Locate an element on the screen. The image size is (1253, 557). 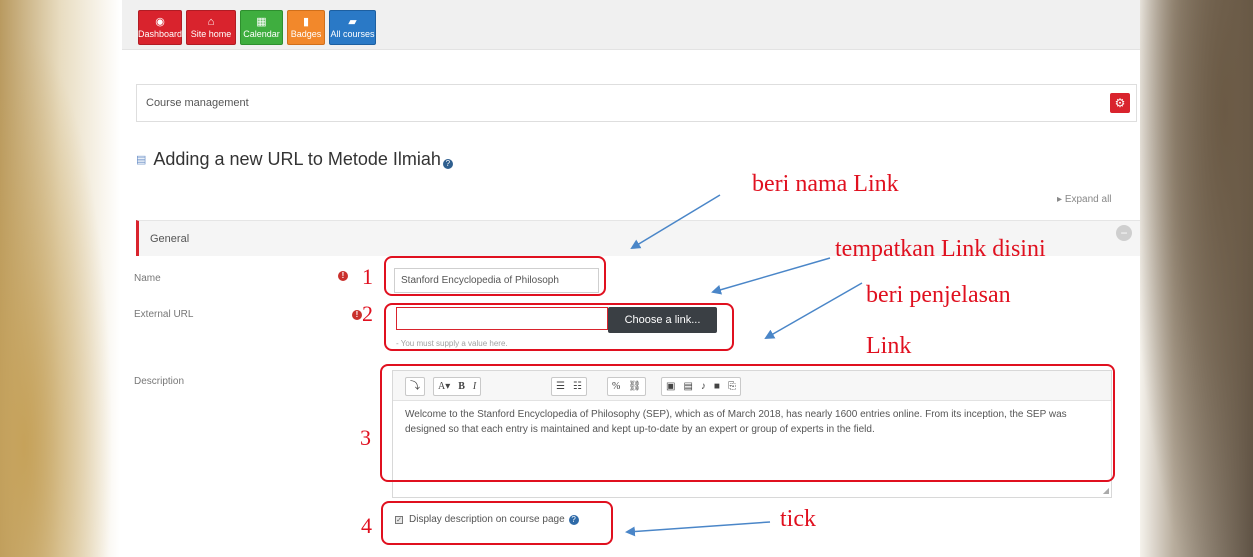
arrow-to-description is located at coordinates (813, 310).